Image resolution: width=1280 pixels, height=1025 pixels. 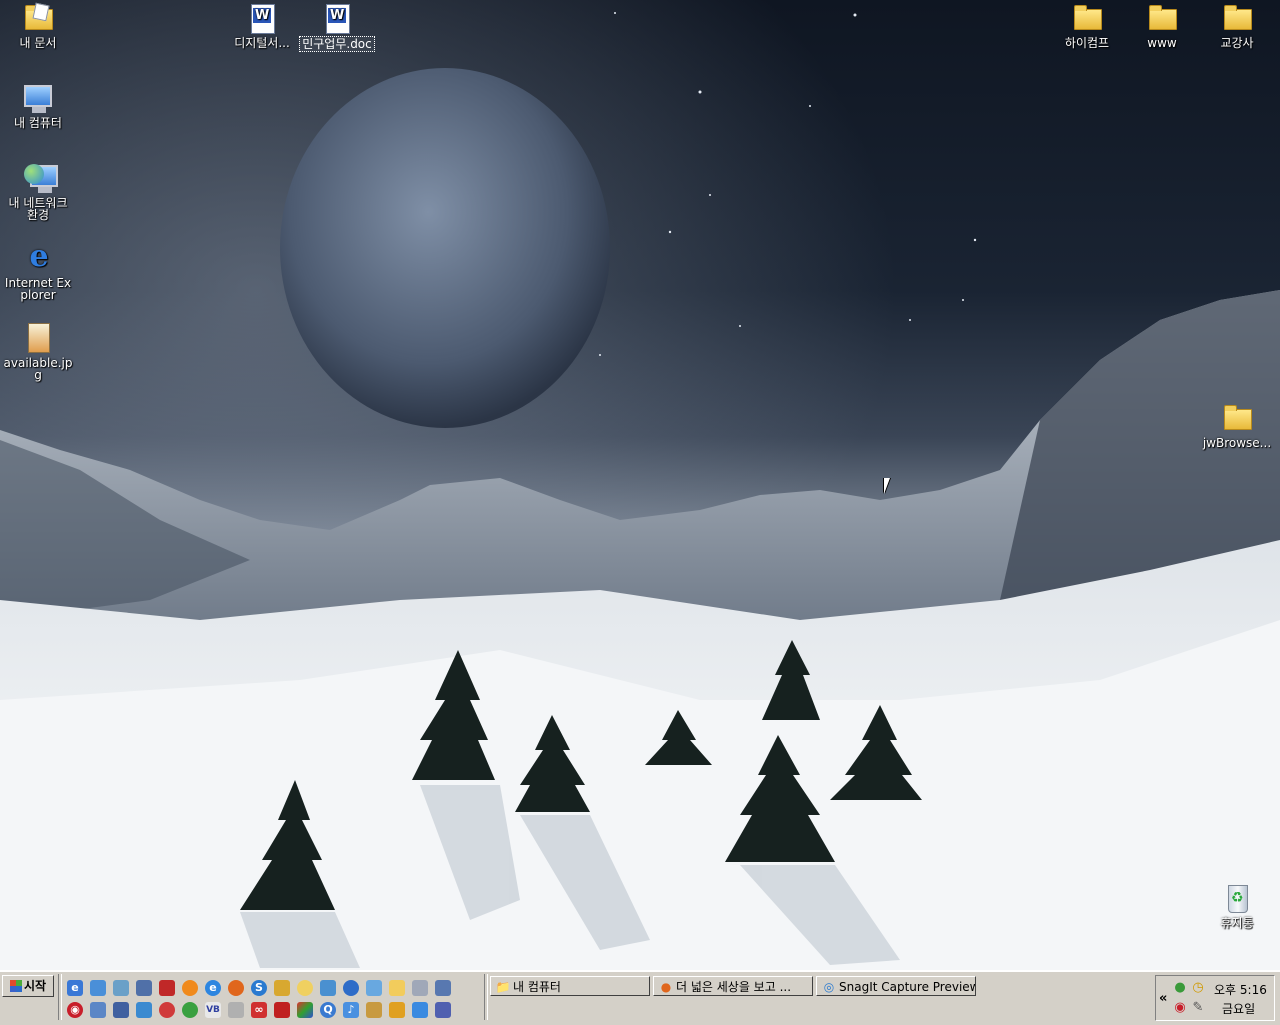 What do you see at coordinates (282, 988) in the screenshot?
I see `ql-pencil-icon` at bounding box center [282, 988].